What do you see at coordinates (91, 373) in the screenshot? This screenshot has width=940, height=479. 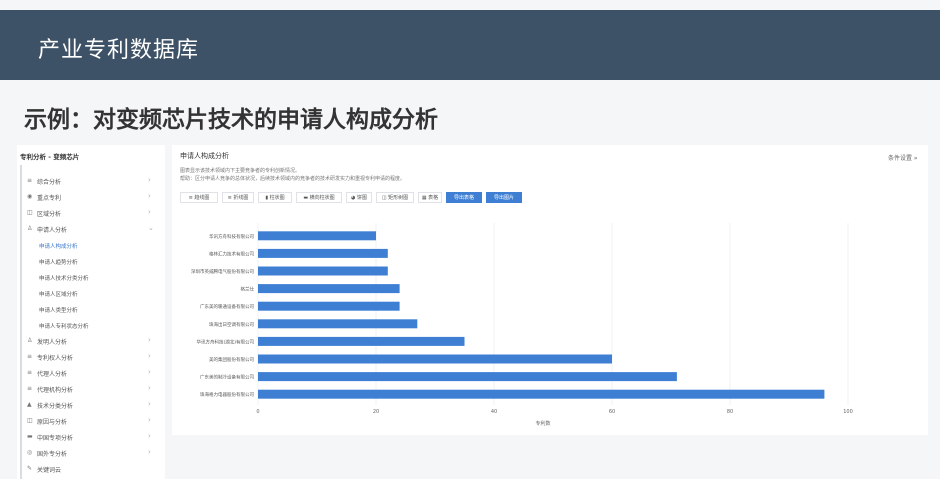 I see `sidebar-item: ≡ 代理人分析 ›` at bounding box center [91, 373].